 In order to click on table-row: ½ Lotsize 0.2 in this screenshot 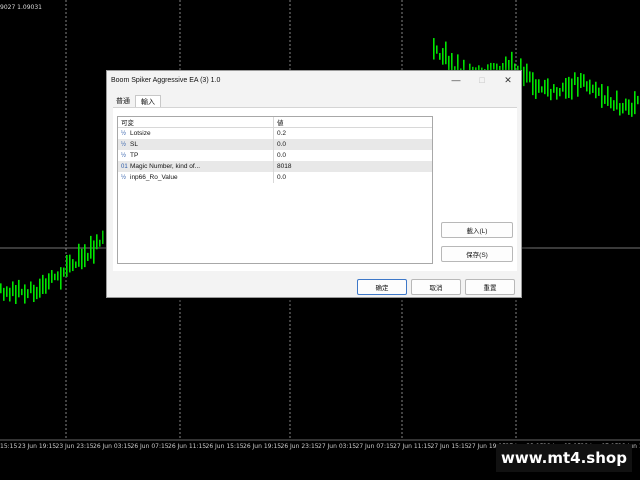, I will do `click(275, 133)`.